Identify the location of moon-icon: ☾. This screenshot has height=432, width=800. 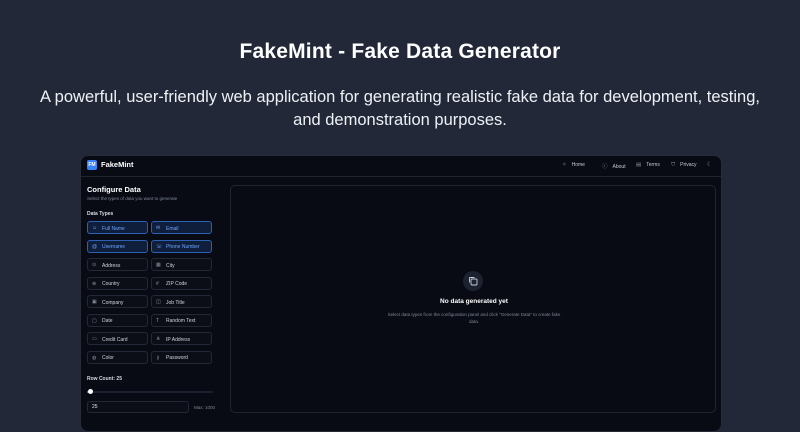
(709, 164).